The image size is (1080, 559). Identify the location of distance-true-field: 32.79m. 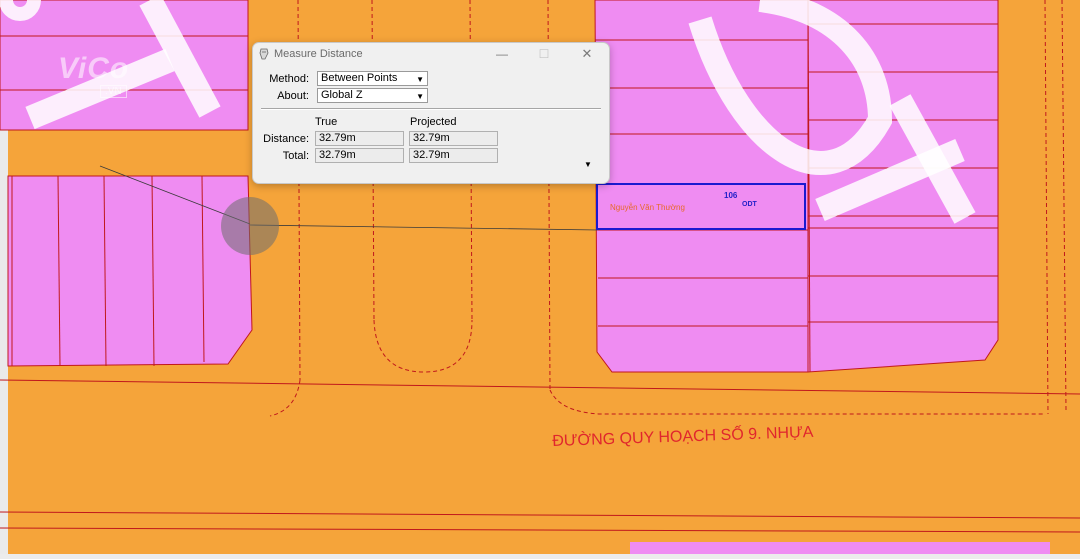
(359, 138).